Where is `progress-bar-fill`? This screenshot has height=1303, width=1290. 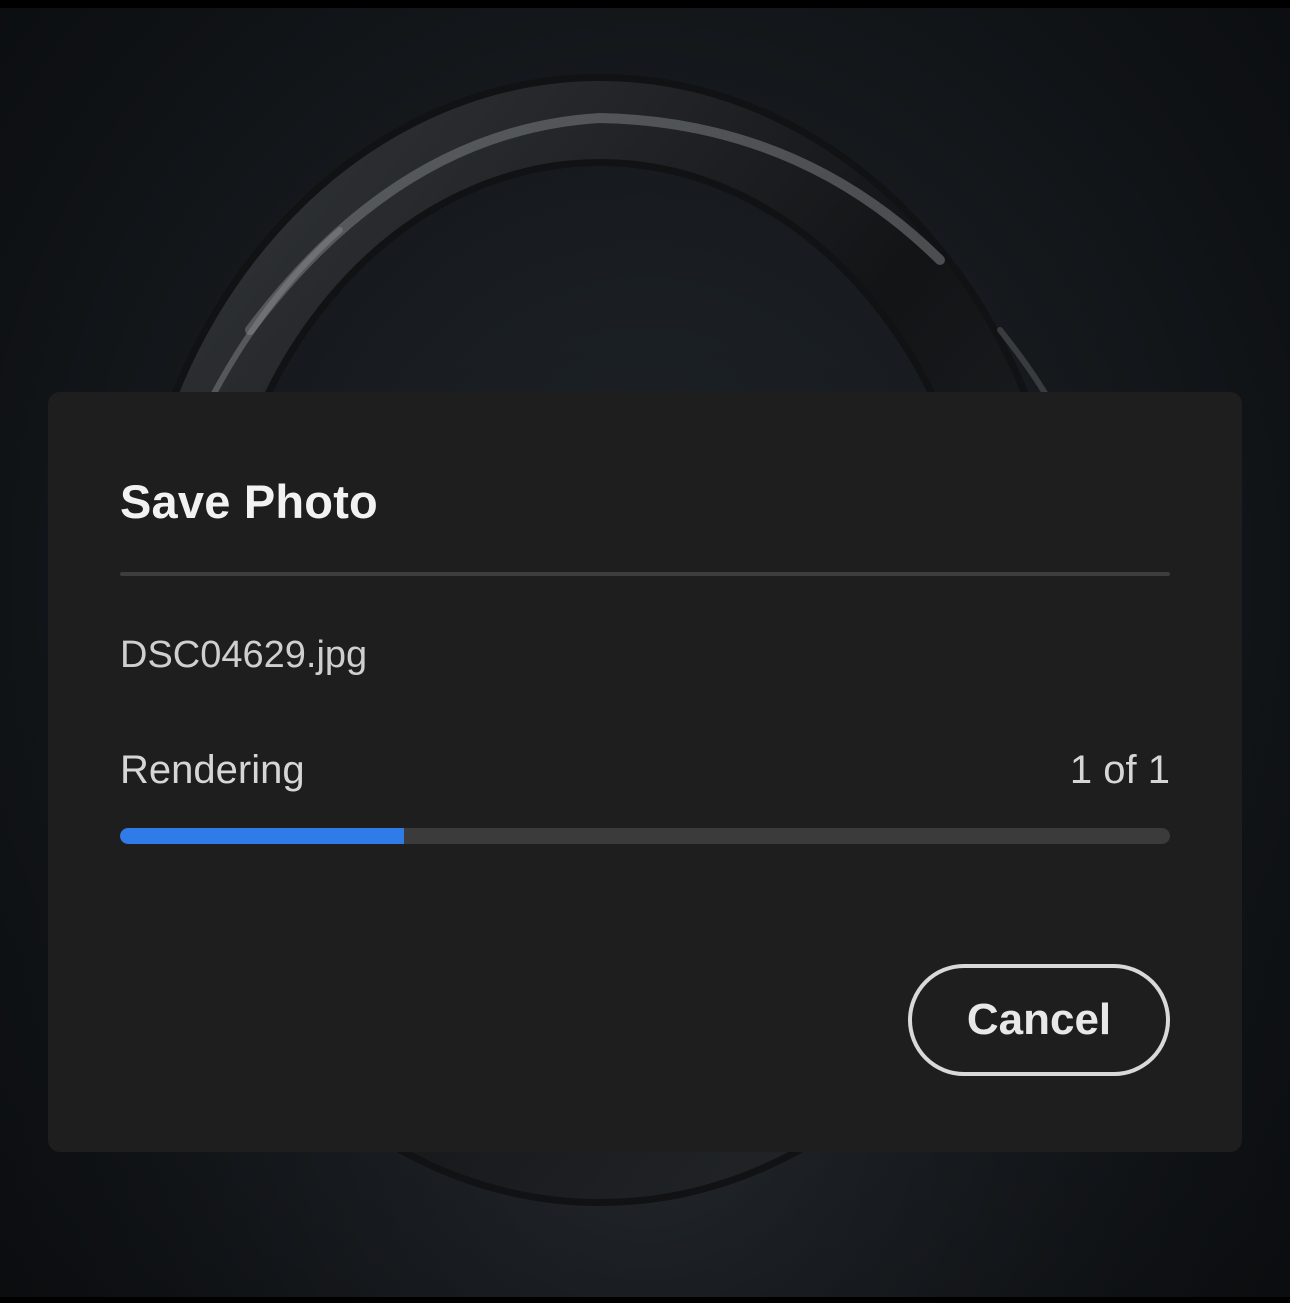 progress-bar-fill is located at coordinates (262, 836).